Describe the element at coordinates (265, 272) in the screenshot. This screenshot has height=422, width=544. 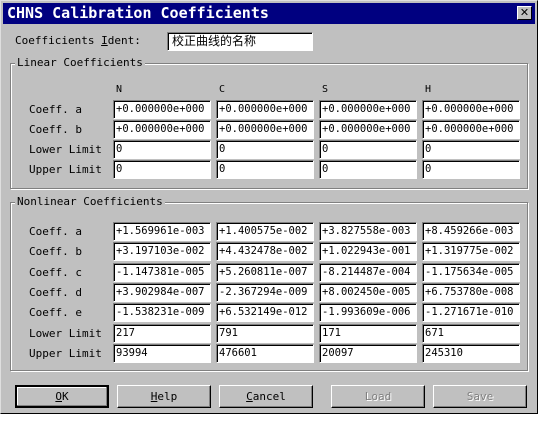
I see `nonlinear-value-field: +5.260811e-007` at that location.